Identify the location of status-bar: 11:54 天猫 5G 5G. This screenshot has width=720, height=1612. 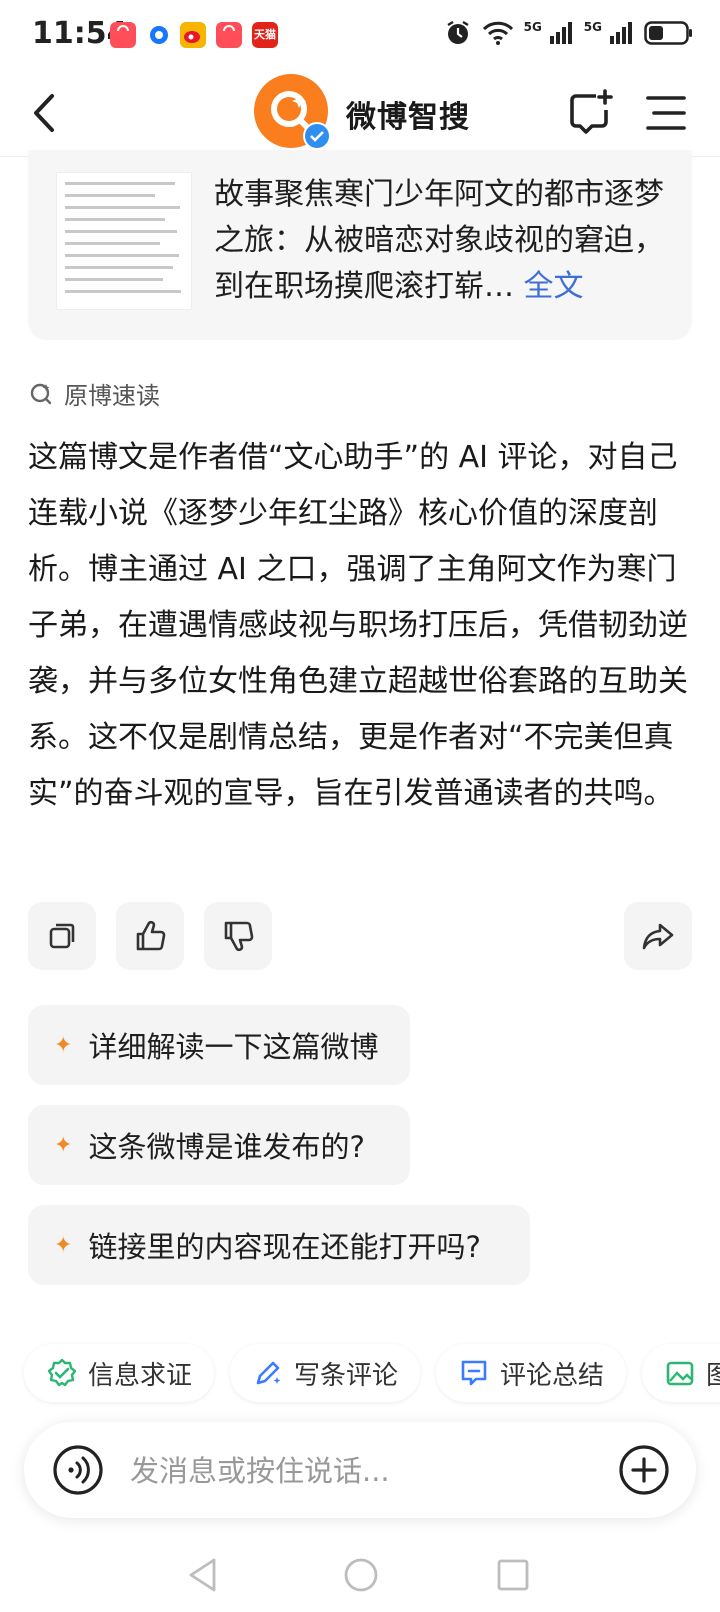
(360, 35).